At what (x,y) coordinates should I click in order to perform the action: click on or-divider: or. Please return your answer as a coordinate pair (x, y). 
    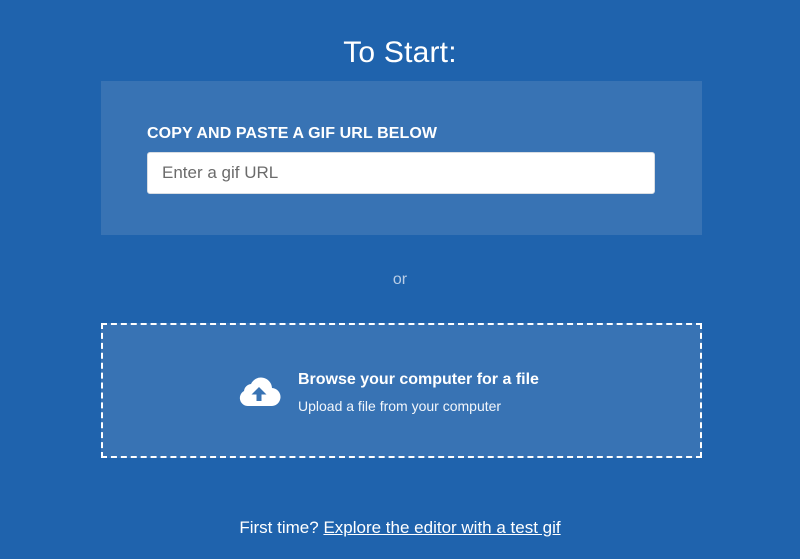
    Looking at the image, I should click on (400, 279).